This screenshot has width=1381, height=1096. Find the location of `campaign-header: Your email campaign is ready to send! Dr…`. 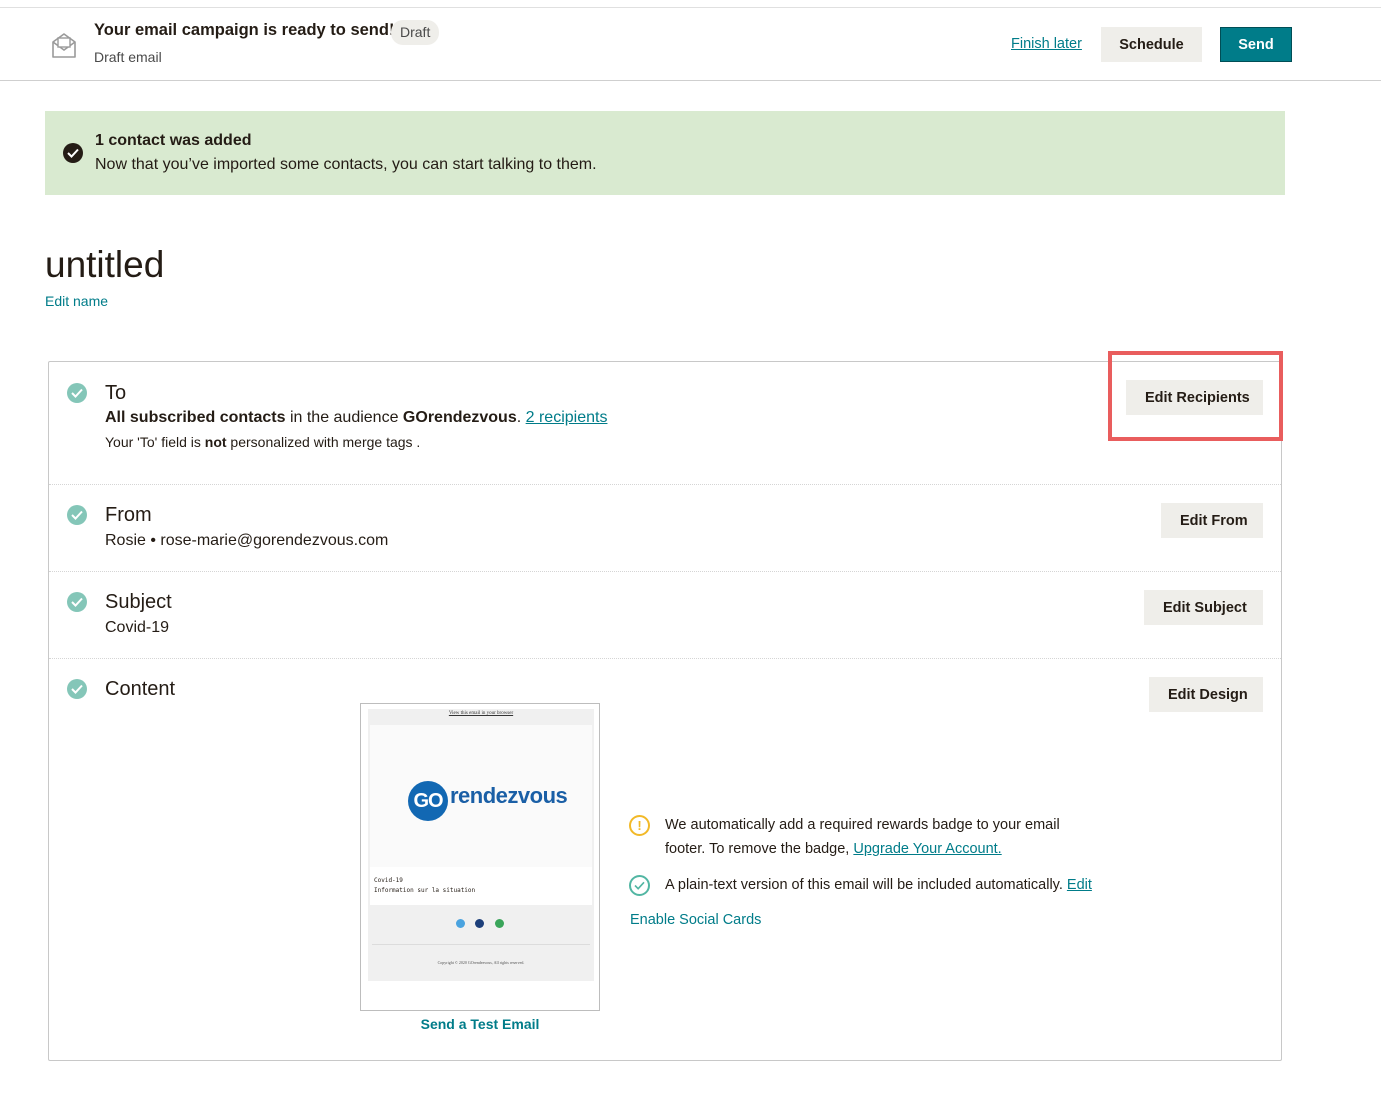

campaign-header: Your email campaign is ready to send! Dr… is located at coordinates (690, 44).